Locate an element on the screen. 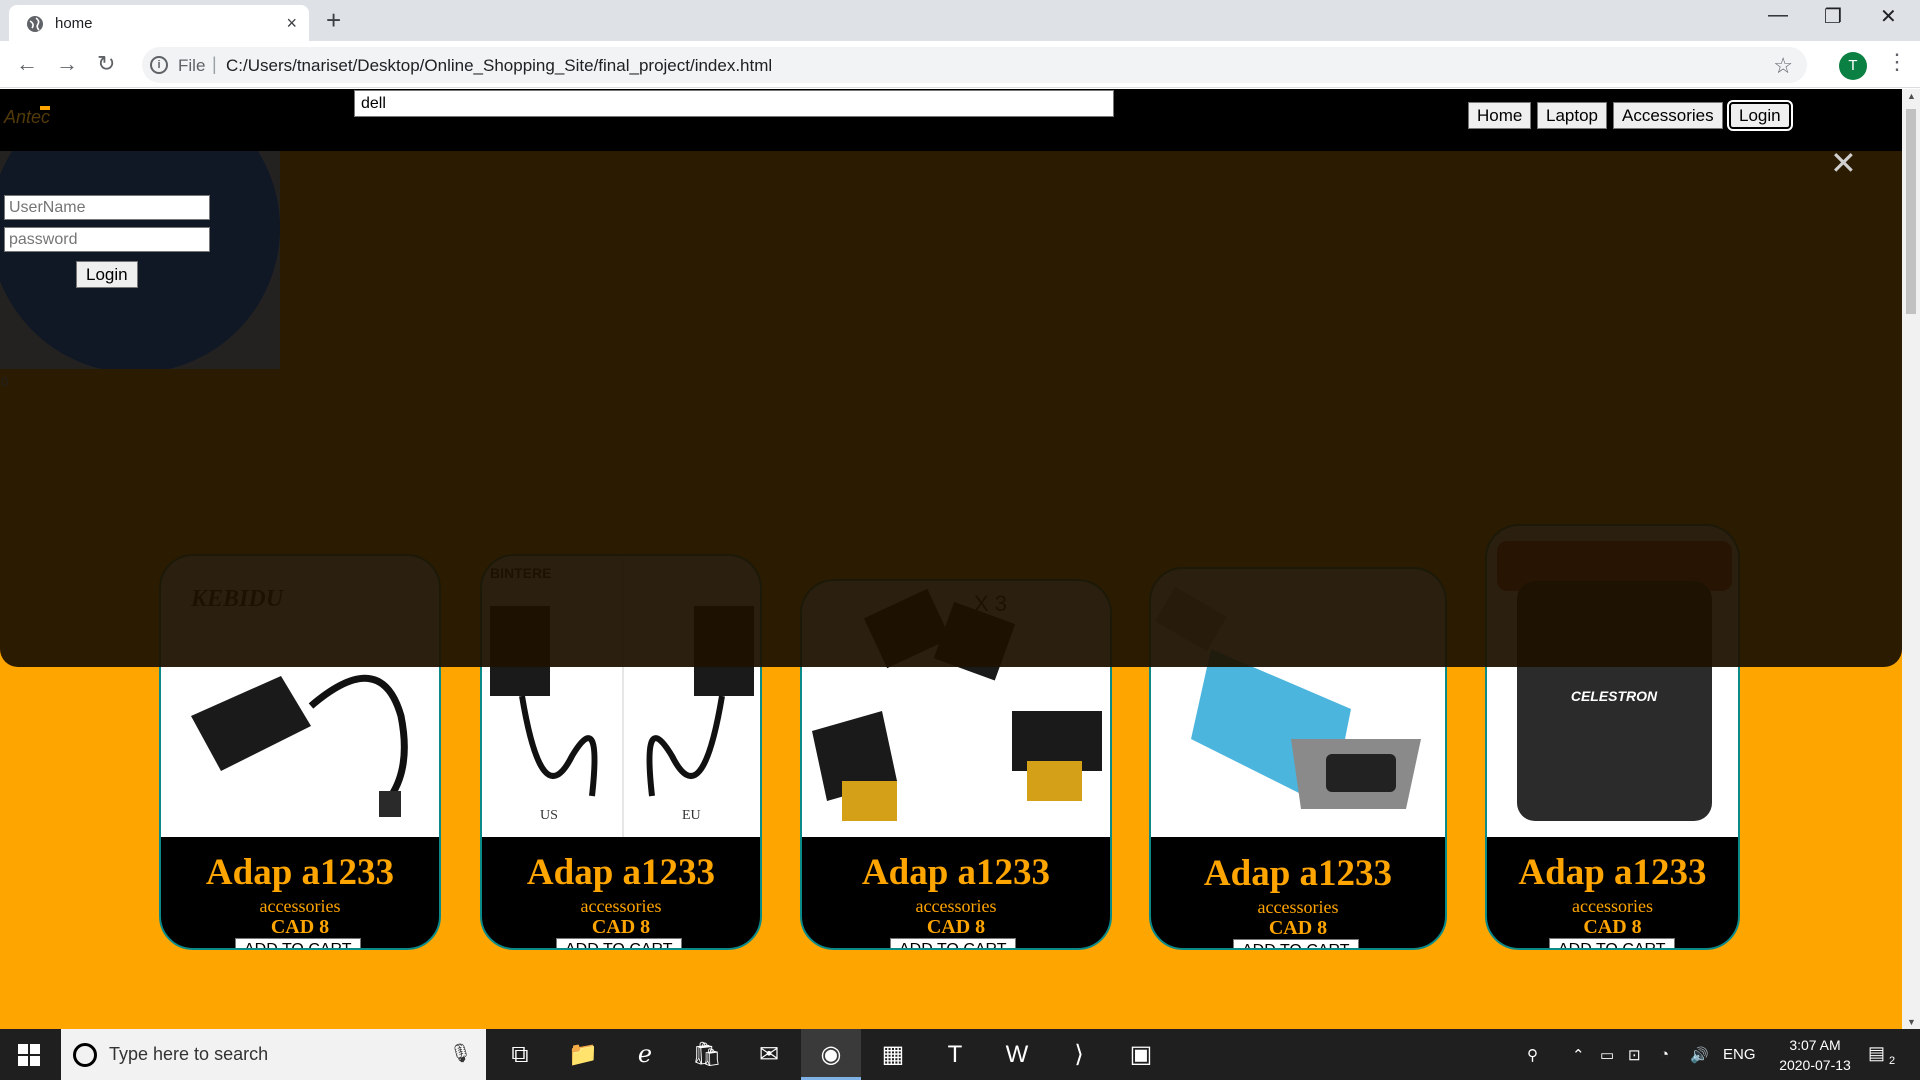 This screenshot has width=1920, height=1080. close-icon: ✕ is located at coordinates (1843, 163).